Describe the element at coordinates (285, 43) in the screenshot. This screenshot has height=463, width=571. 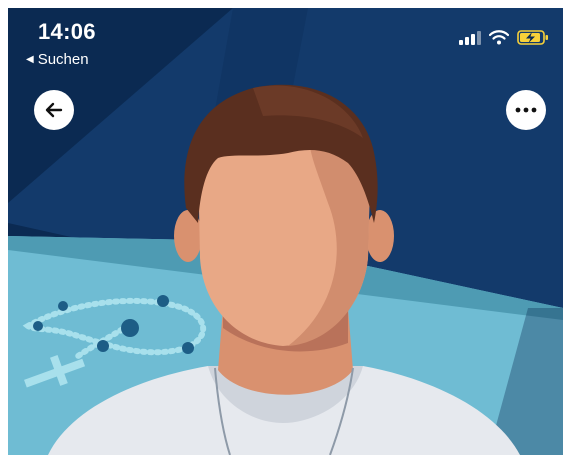
I see `status-bar: 14:06 ◀ Suchen` at that location.